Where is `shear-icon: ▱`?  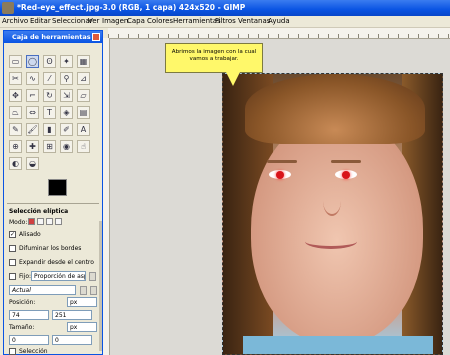
shear-icon: ▱ is located at coordinates (83, 95).